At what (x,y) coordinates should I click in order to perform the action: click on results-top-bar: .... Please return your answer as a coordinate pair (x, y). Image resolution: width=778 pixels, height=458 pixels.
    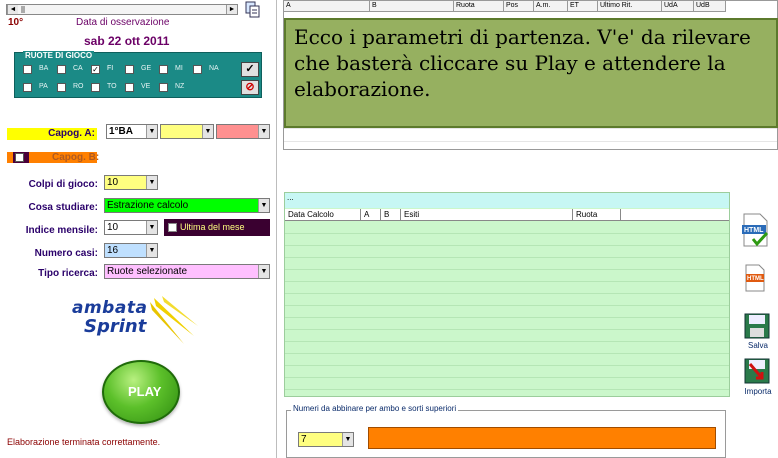
    Looking at the image, I should click on (507, 200).